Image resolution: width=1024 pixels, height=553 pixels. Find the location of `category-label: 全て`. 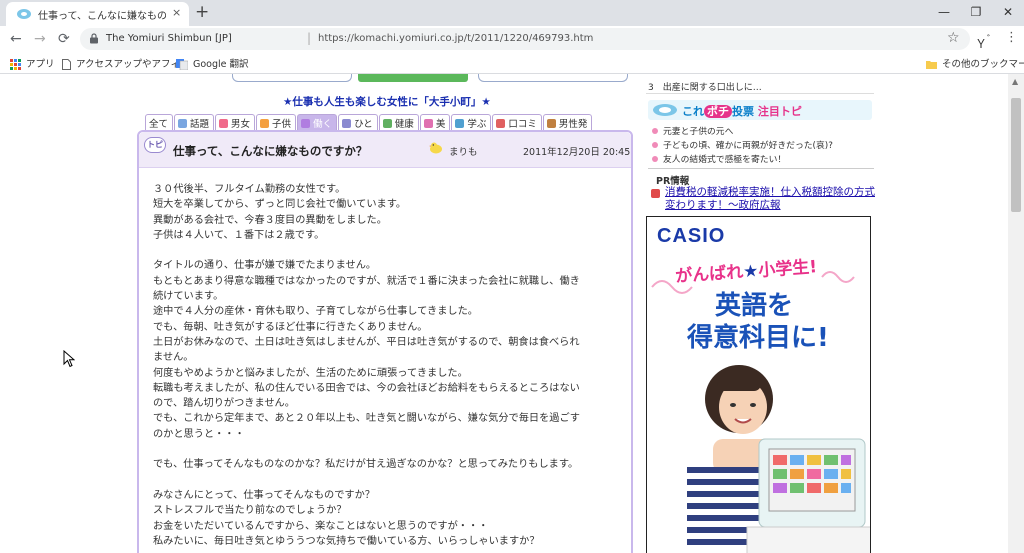

category-label: 全て is located at coordinates (159, 124).